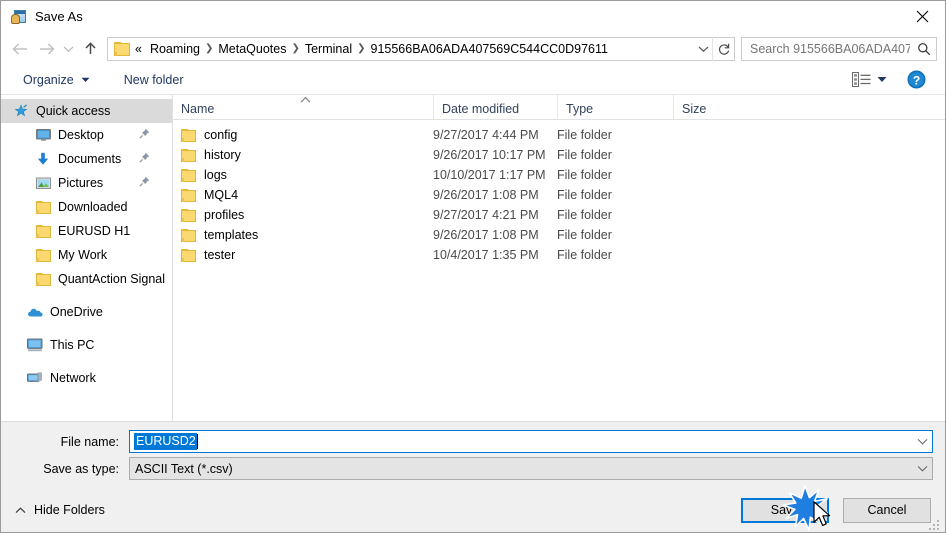 This screenshot has width=946, height=533. Describe the element at coordinates (86, 231) in the screenshot. I see `sidebar-item-eurusd-h1: EURUSD H1` at that location.